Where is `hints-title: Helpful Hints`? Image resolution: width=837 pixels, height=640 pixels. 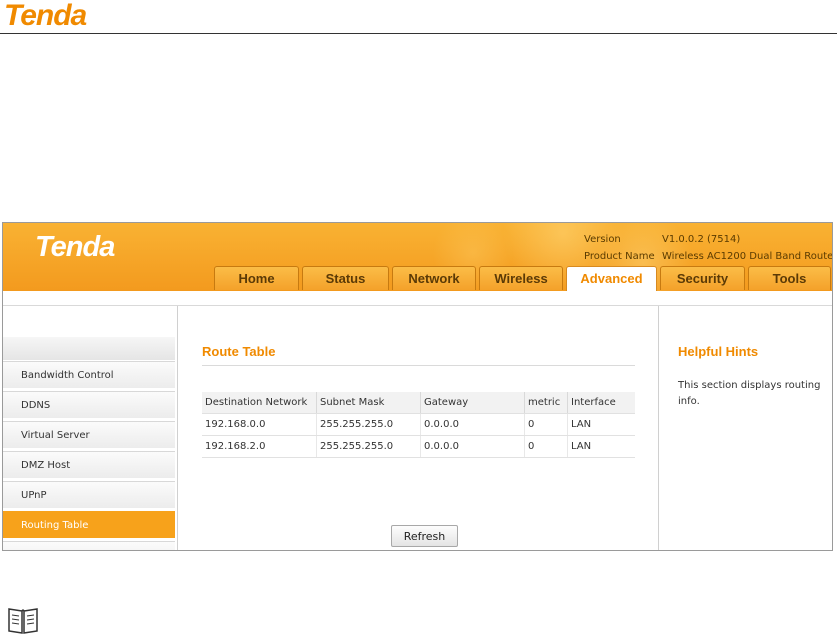
hints-title: Helpful Hints is located at coordinates (718, 351).